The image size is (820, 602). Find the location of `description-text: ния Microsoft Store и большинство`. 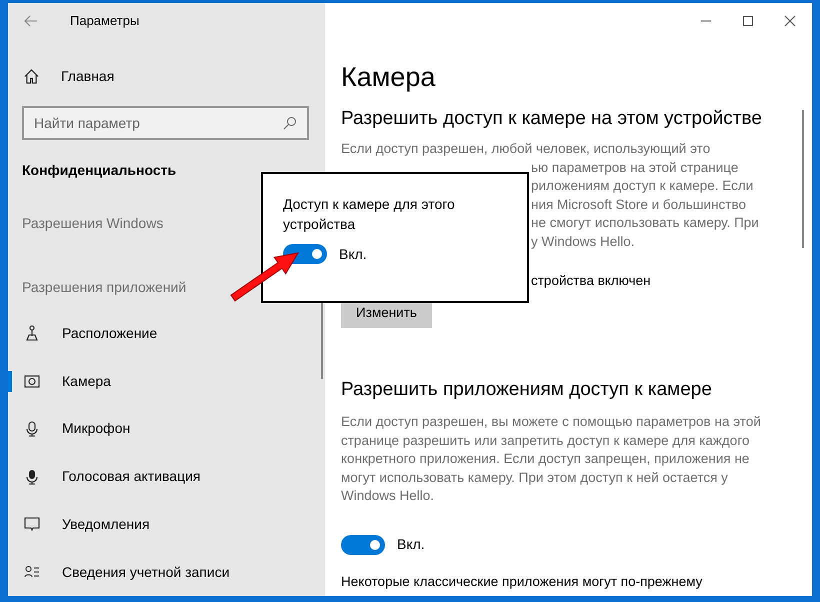

description-text: ния Microsoft Store и большинство is located at coordinates (638, 205).